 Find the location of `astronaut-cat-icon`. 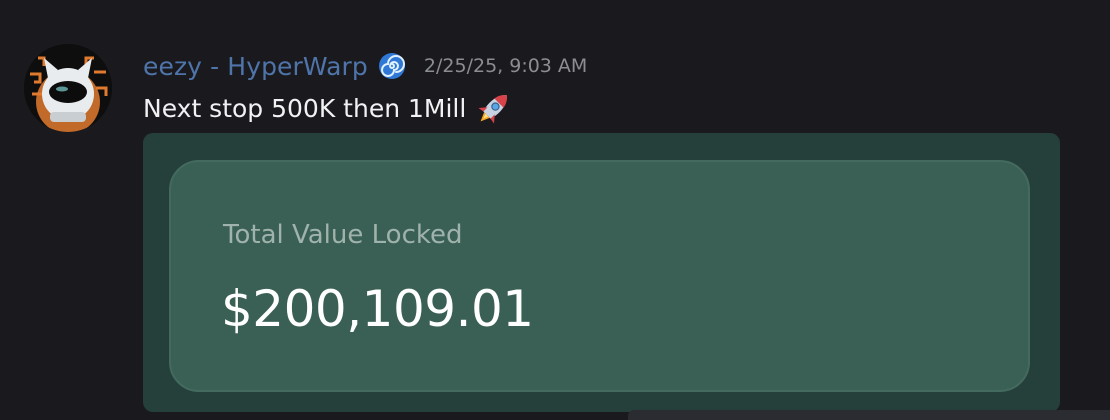

astronaut-cat-icon is located at coordinates (68, 88).